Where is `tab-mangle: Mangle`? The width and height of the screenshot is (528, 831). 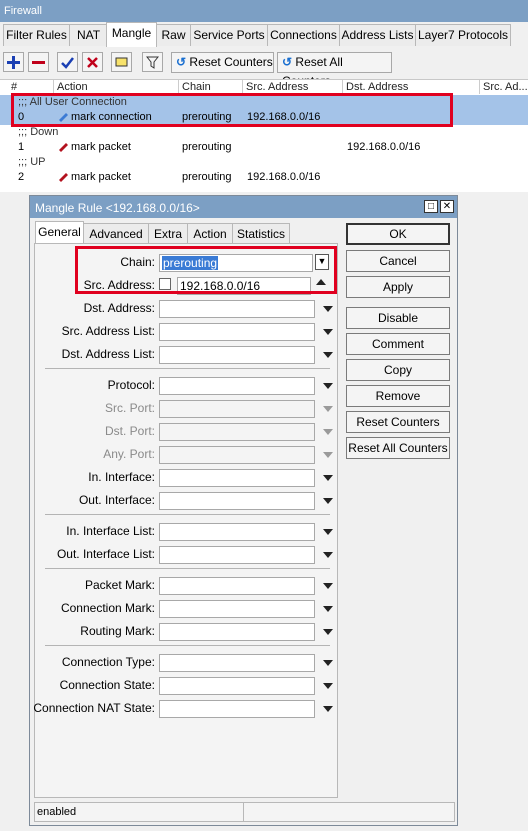 tab-mangle: Mangle is located at coordinates (131, 34).